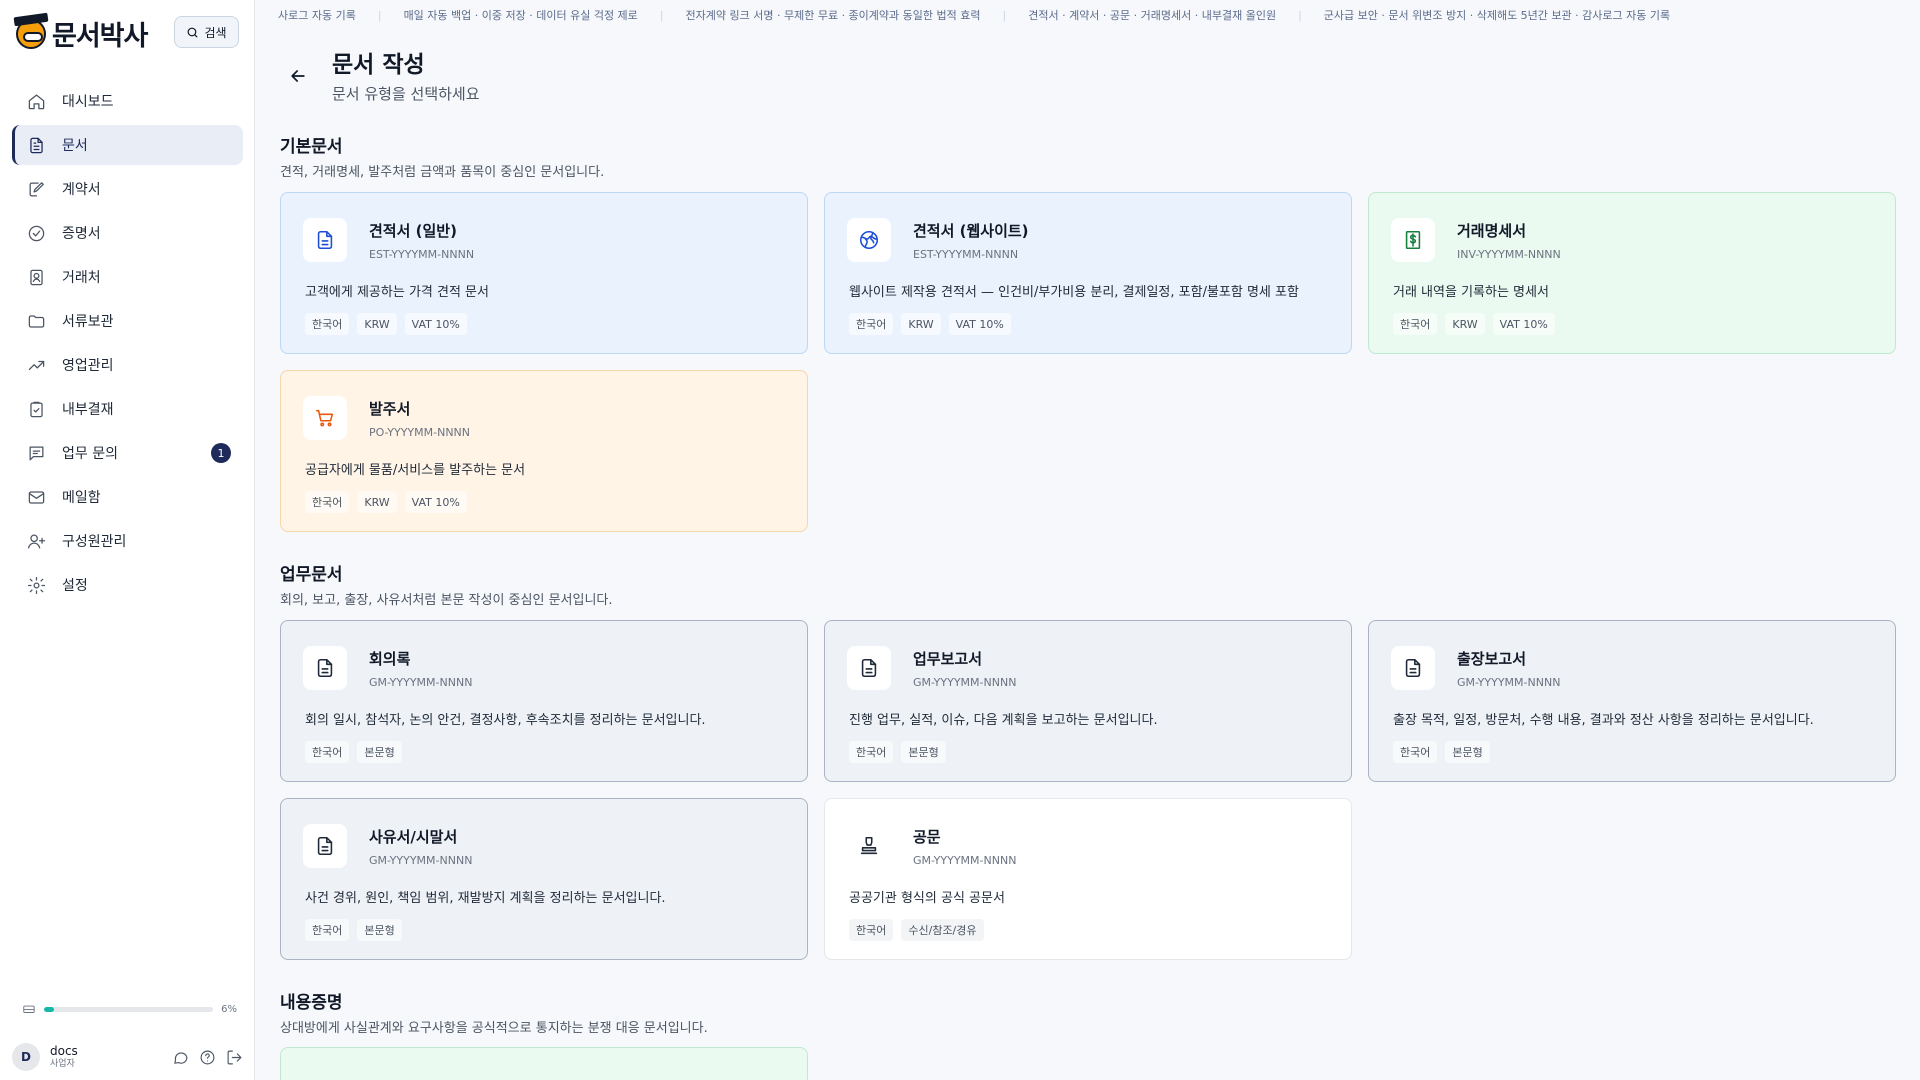  I want to click on card-title: 사유서/시말서, so click(413, 837).